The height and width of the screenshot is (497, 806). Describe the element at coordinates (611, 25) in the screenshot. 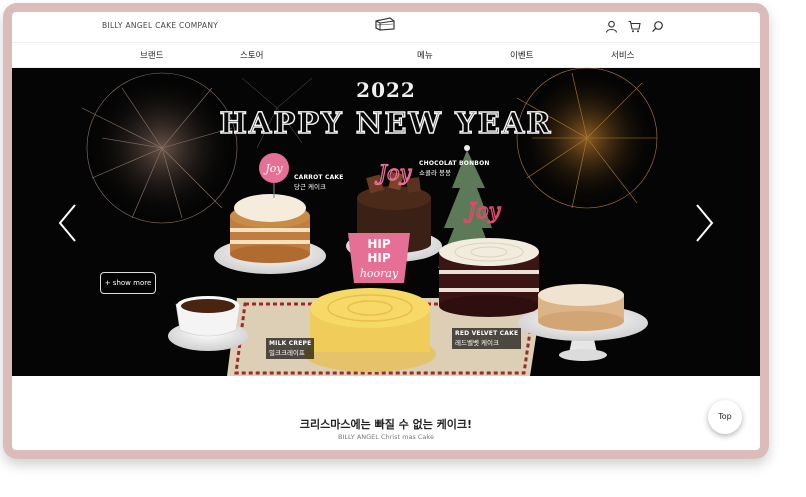

I see `user-icon` at that location.